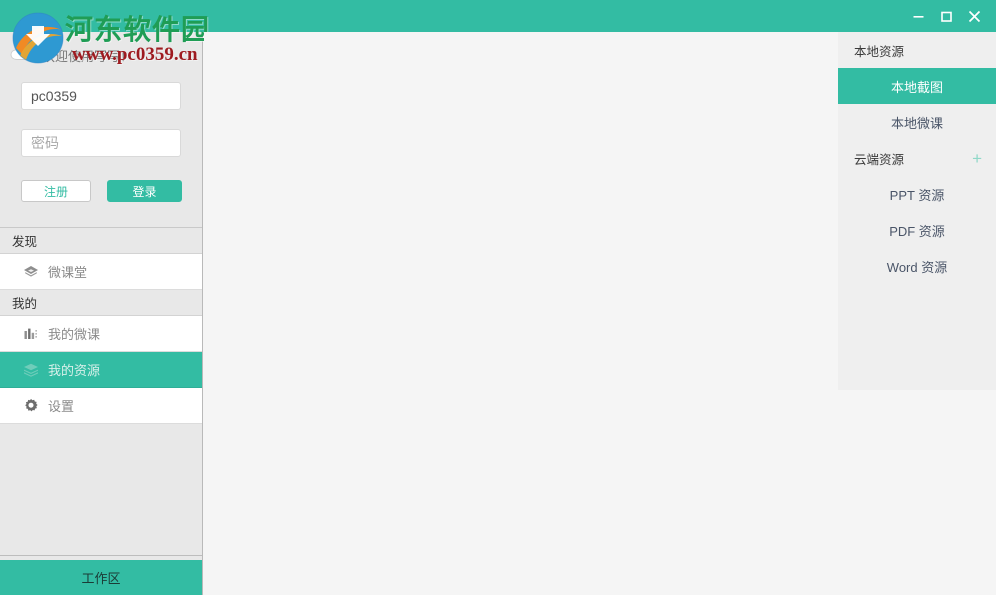 The image size is (996, 595). I want to click on resource-item-local-screenshot-label: 本地截图, so click(916, 87).